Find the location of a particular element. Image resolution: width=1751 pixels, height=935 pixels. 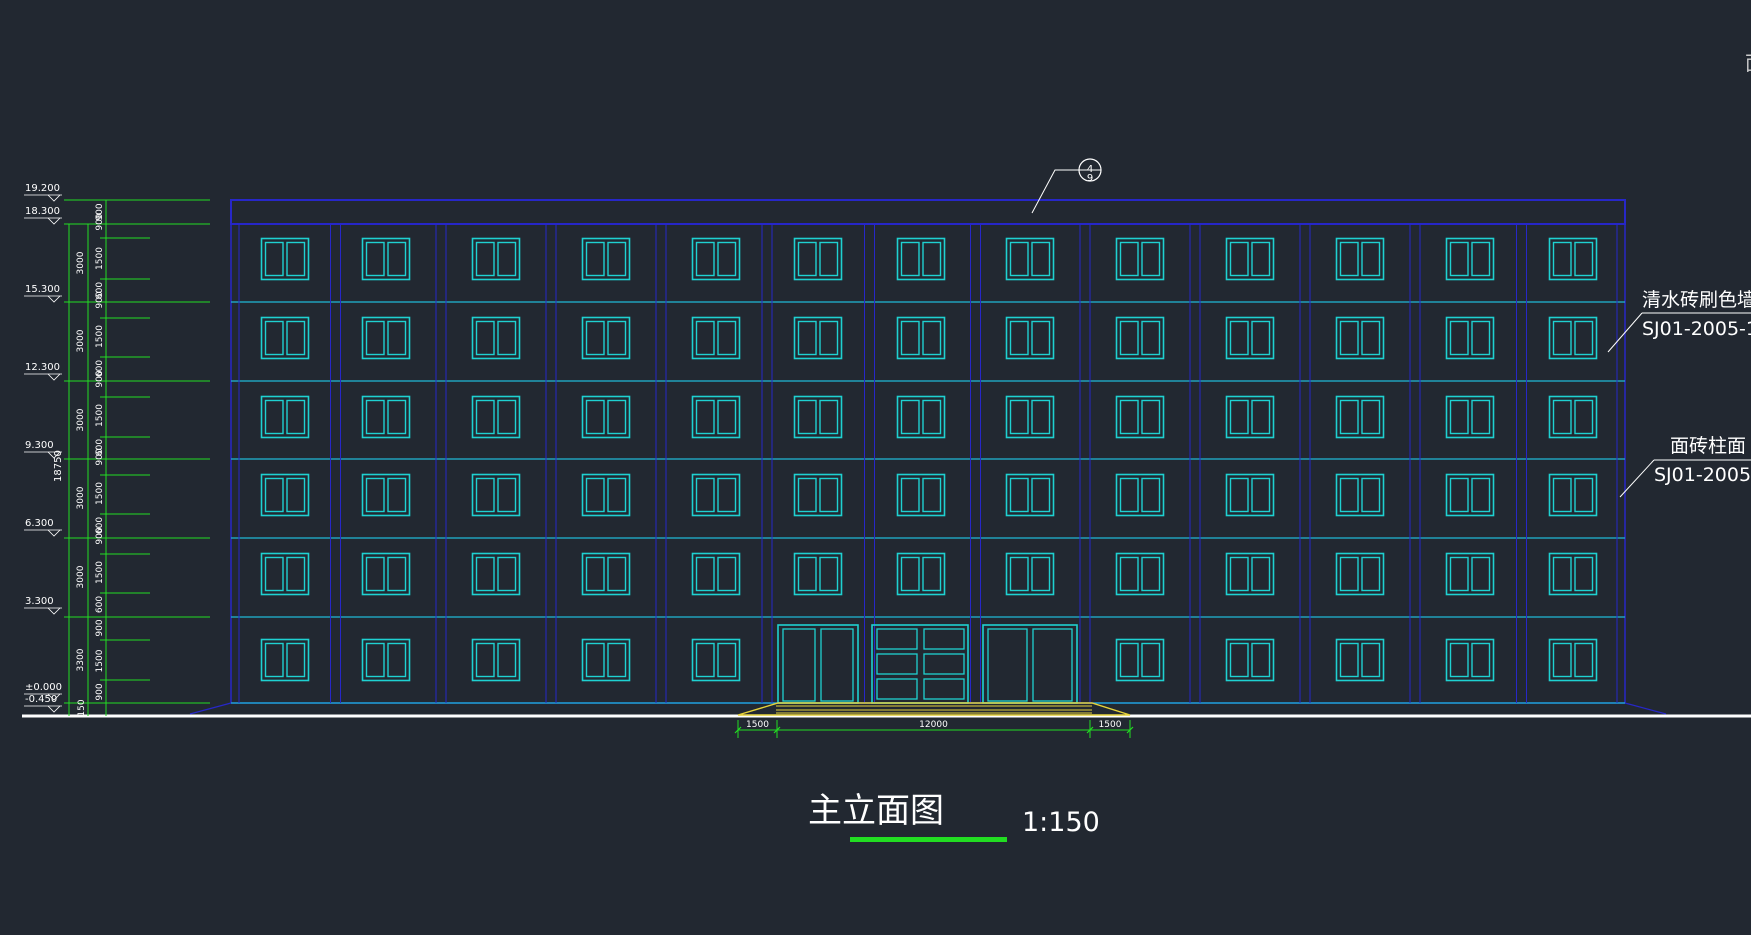

entrance-center-panel is located at coordinates (920, 664).